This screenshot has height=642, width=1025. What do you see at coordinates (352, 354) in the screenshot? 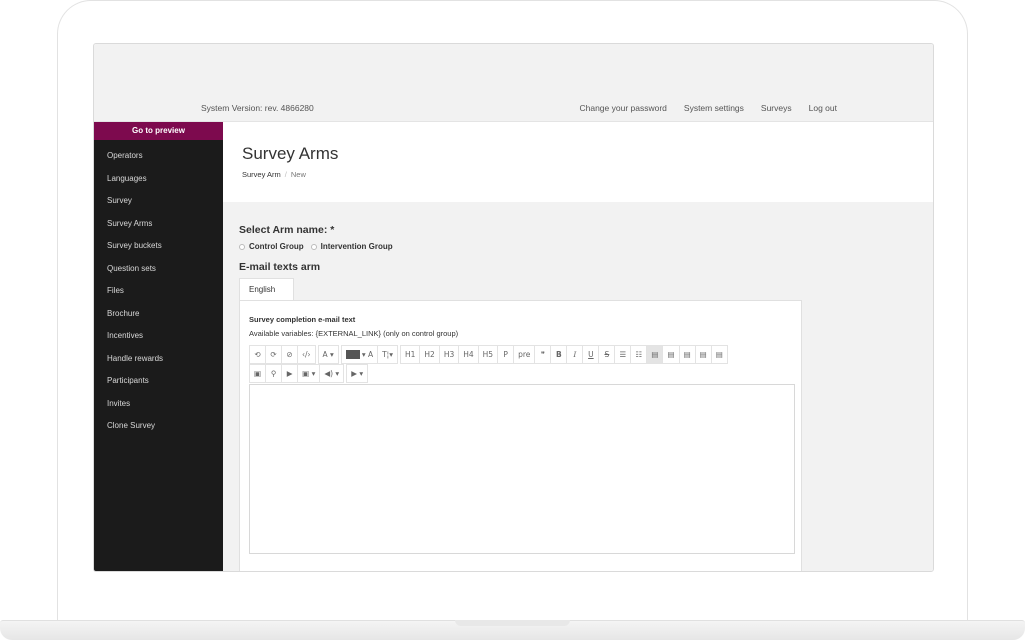
I see `color-swatch-icon` at bounding box center [352, 354].